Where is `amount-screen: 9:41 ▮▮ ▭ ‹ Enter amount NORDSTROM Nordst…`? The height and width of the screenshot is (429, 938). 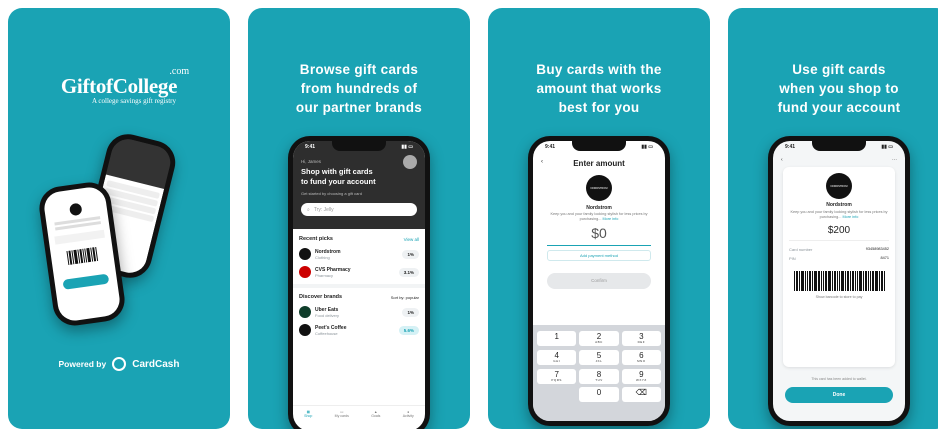
amount-screen: 9:41 ▮▮ ▭ ‹ Enter amount NORDSTROM Nordst… is located at coordinates (599, 281).